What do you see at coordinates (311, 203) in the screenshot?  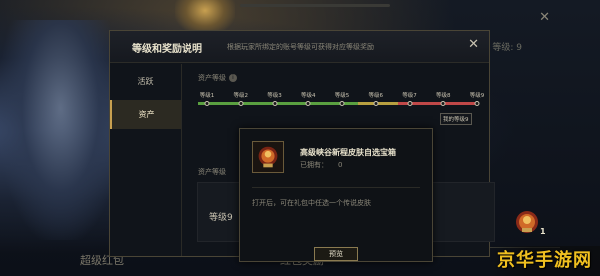 I see `popup-description: 打开后，可在礼包中任选一个传说皮肤` at bounding box center [311, 203].